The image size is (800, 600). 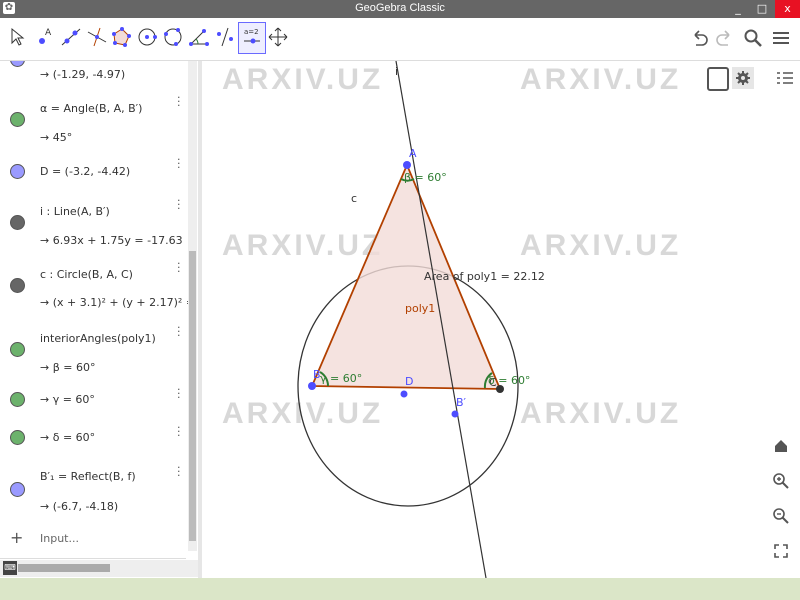 I want to click on area-text: Area of poly1 = 22.12, so click(x=484, y=276).